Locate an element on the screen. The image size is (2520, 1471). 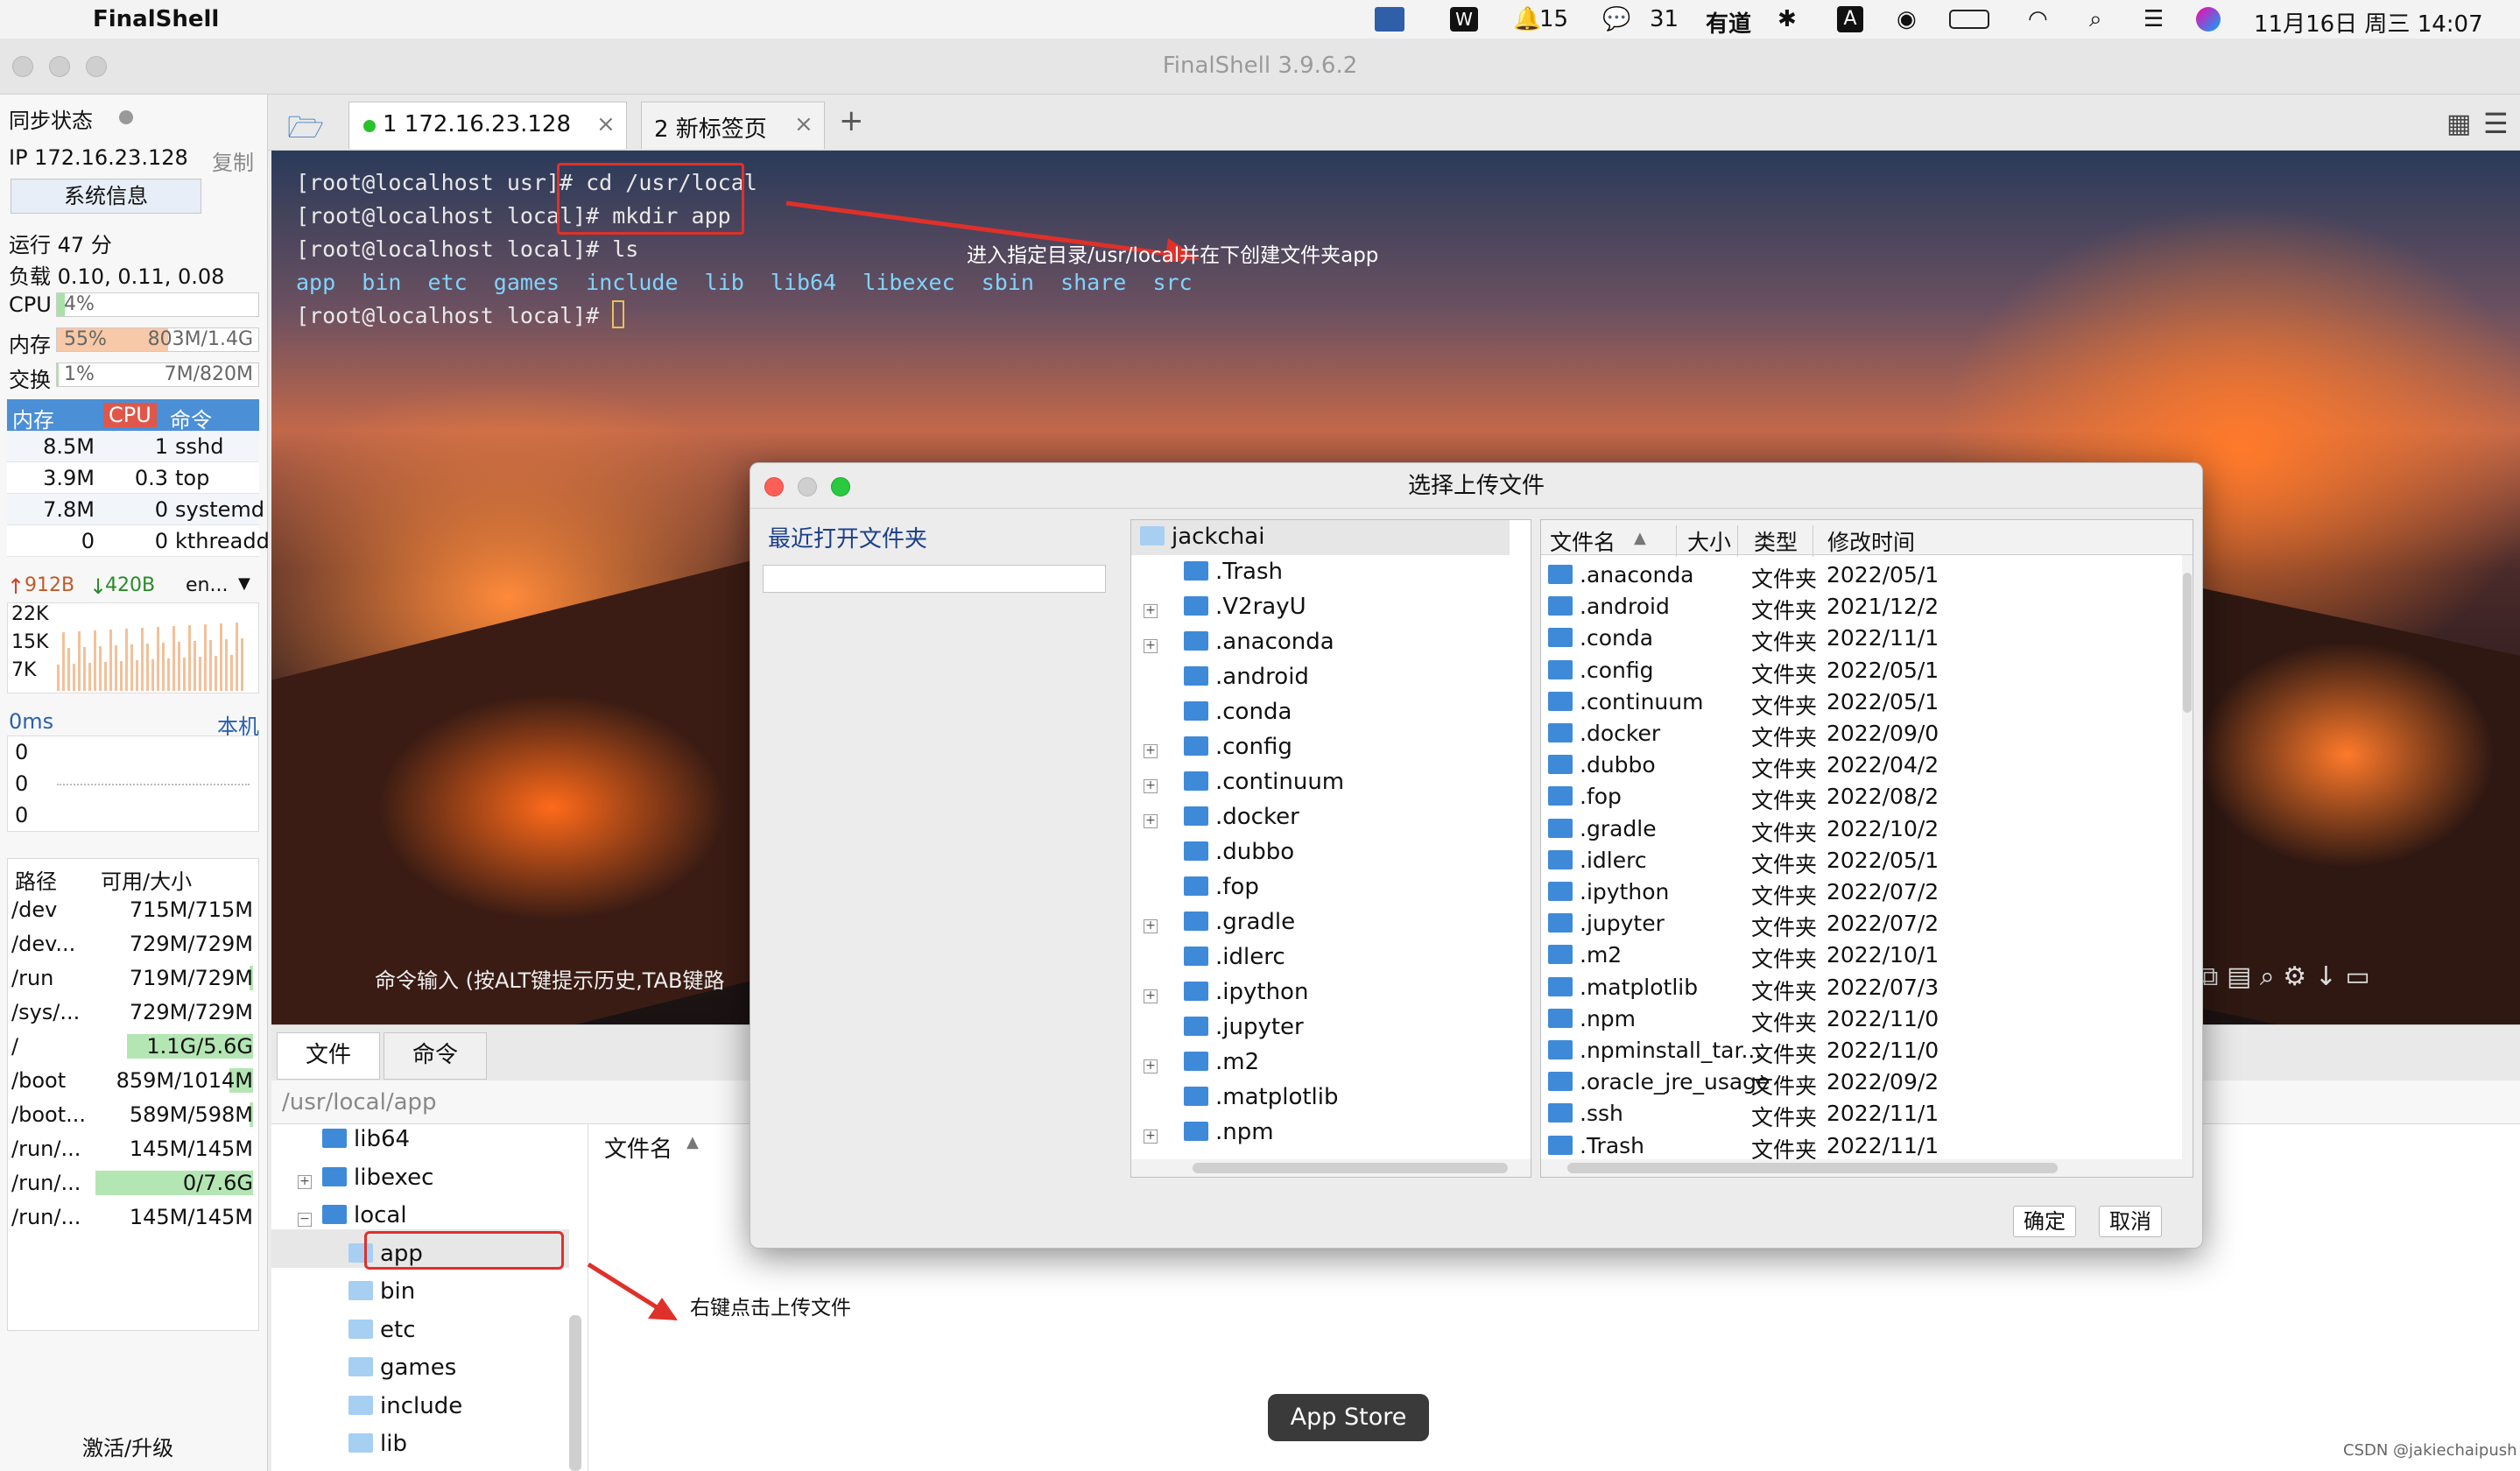
wechat-icon: 💬 is located at coordinates (1616, 19).